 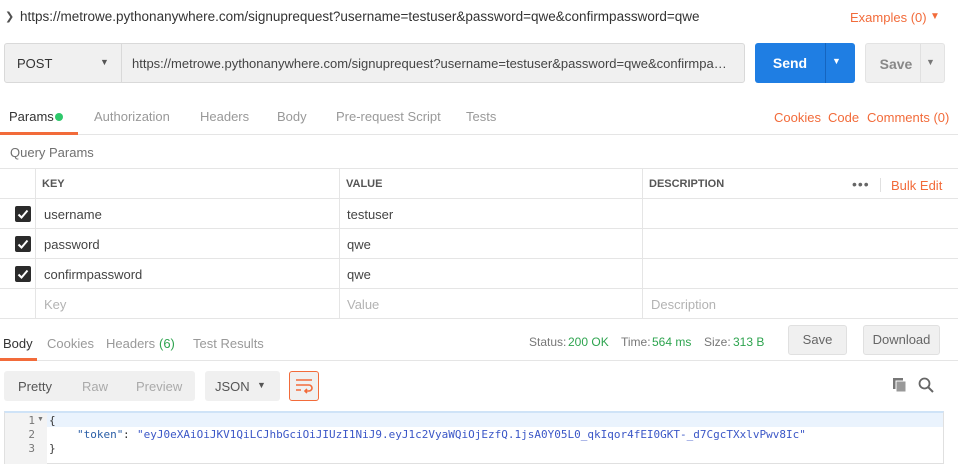 What do you see at coordinates (18, 359) in the screenshot?
I see `active-response-tab-indicator` at bounding box center [18, 359].